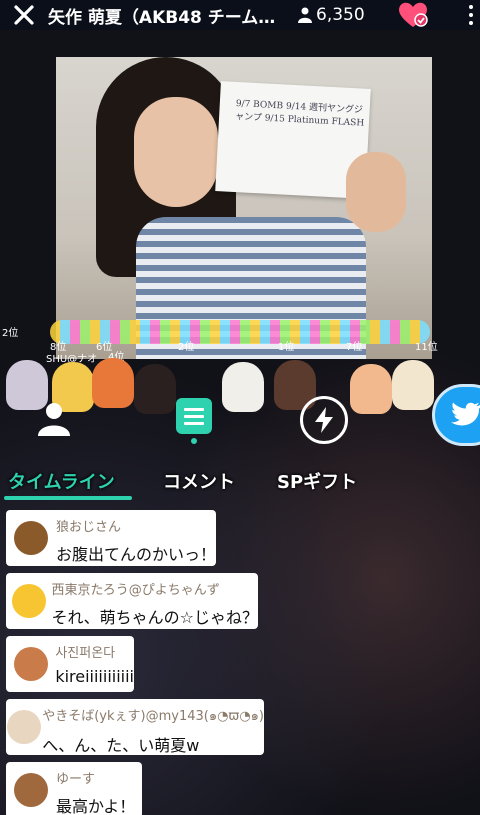 This screenshot has width=480, height=815. What do you see at coordinates (121, 745) in the screenshot?
I see `comment-text: へ、ん、た、い萌夏w` at bounding box center [121, 745].